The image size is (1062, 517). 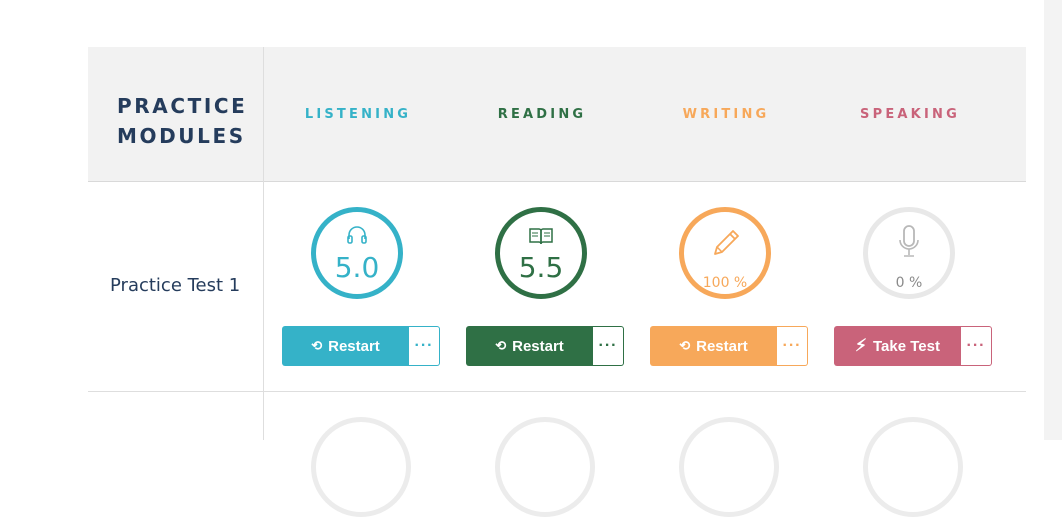 I want to click on row-label-practice-test-1: Practice Test 1, so click(x=175, y=285).